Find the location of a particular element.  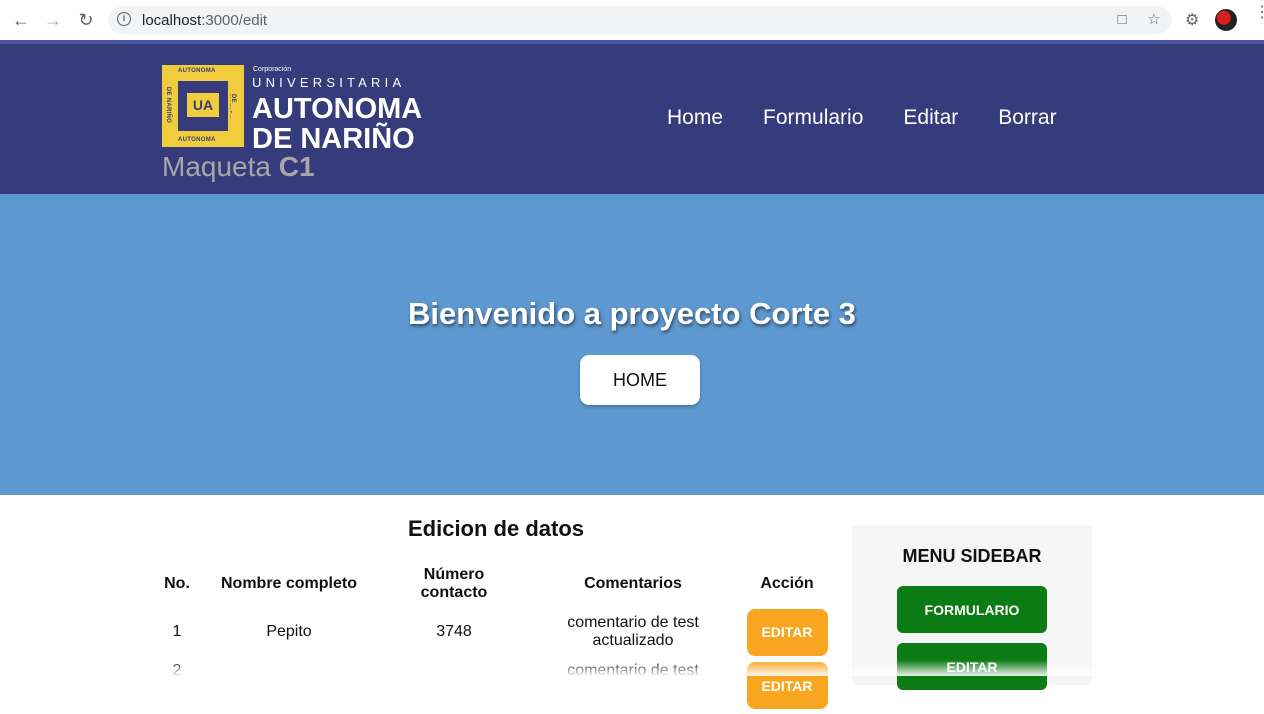

profile-avatar is located at coordinates (1226, 20).